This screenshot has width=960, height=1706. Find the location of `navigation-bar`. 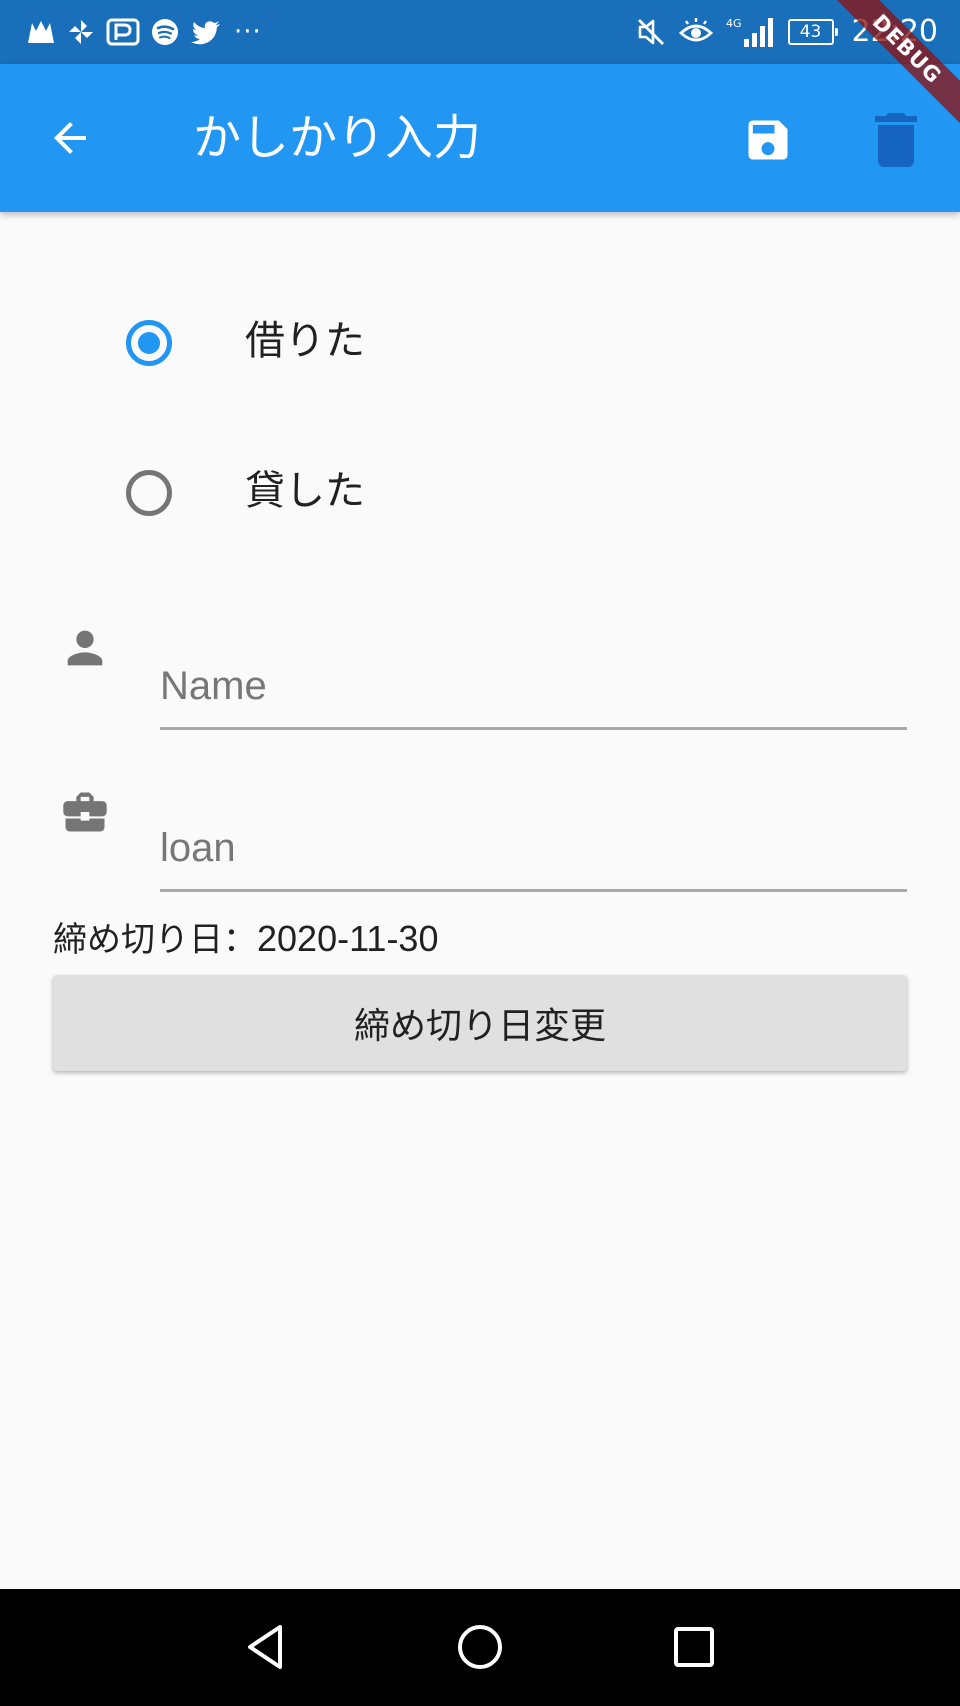

navigation-bar is located at coordinates (480, 1647).